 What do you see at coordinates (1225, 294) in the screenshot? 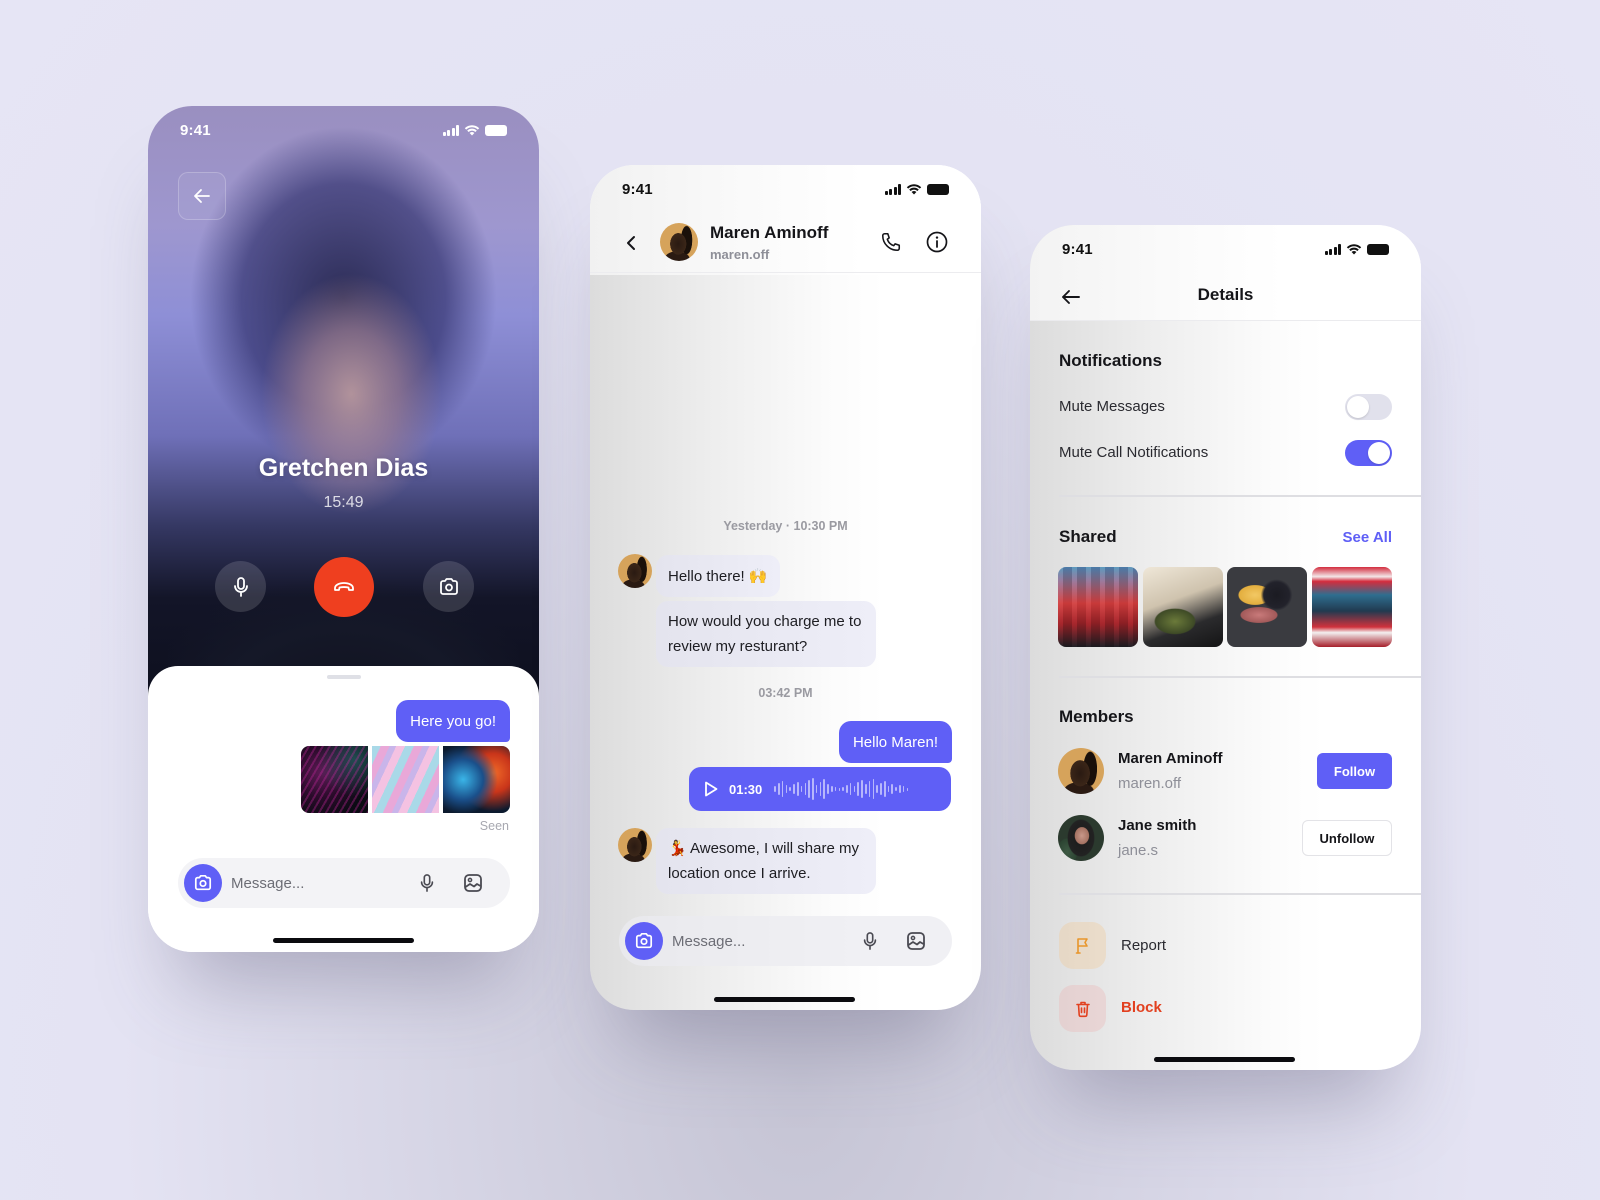
I see `page-title: Details` at bounding box center [1225, 294].